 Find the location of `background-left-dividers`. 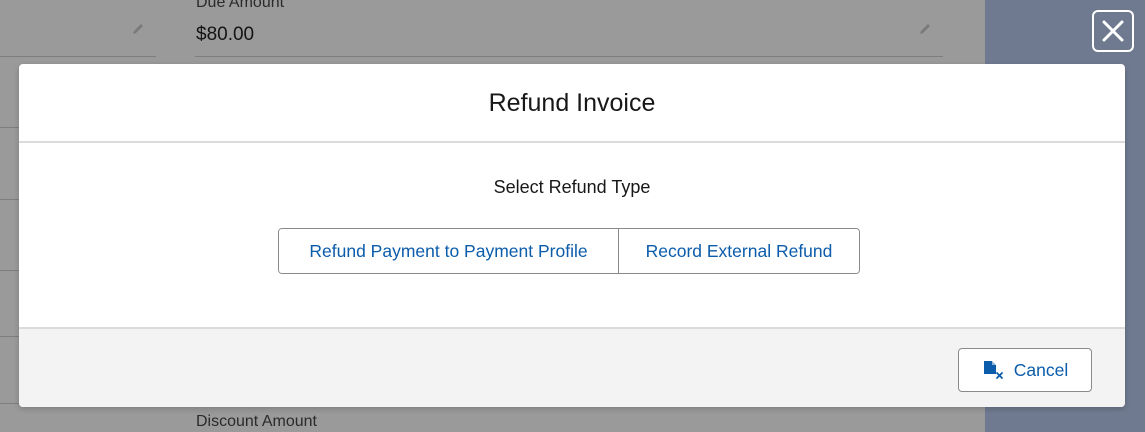

background-left-dividers is located at coordinates (9, 216).